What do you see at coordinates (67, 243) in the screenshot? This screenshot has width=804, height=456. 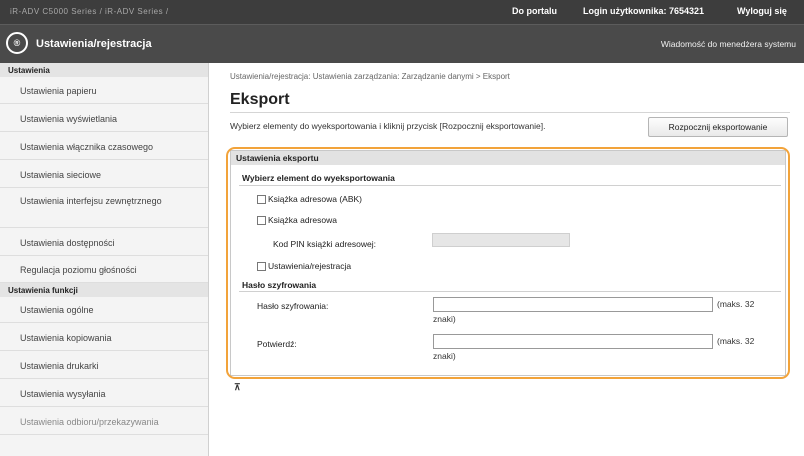 I see `sidebar-item-label: Ustawienia dostępności` at bounding box center [67, 243].